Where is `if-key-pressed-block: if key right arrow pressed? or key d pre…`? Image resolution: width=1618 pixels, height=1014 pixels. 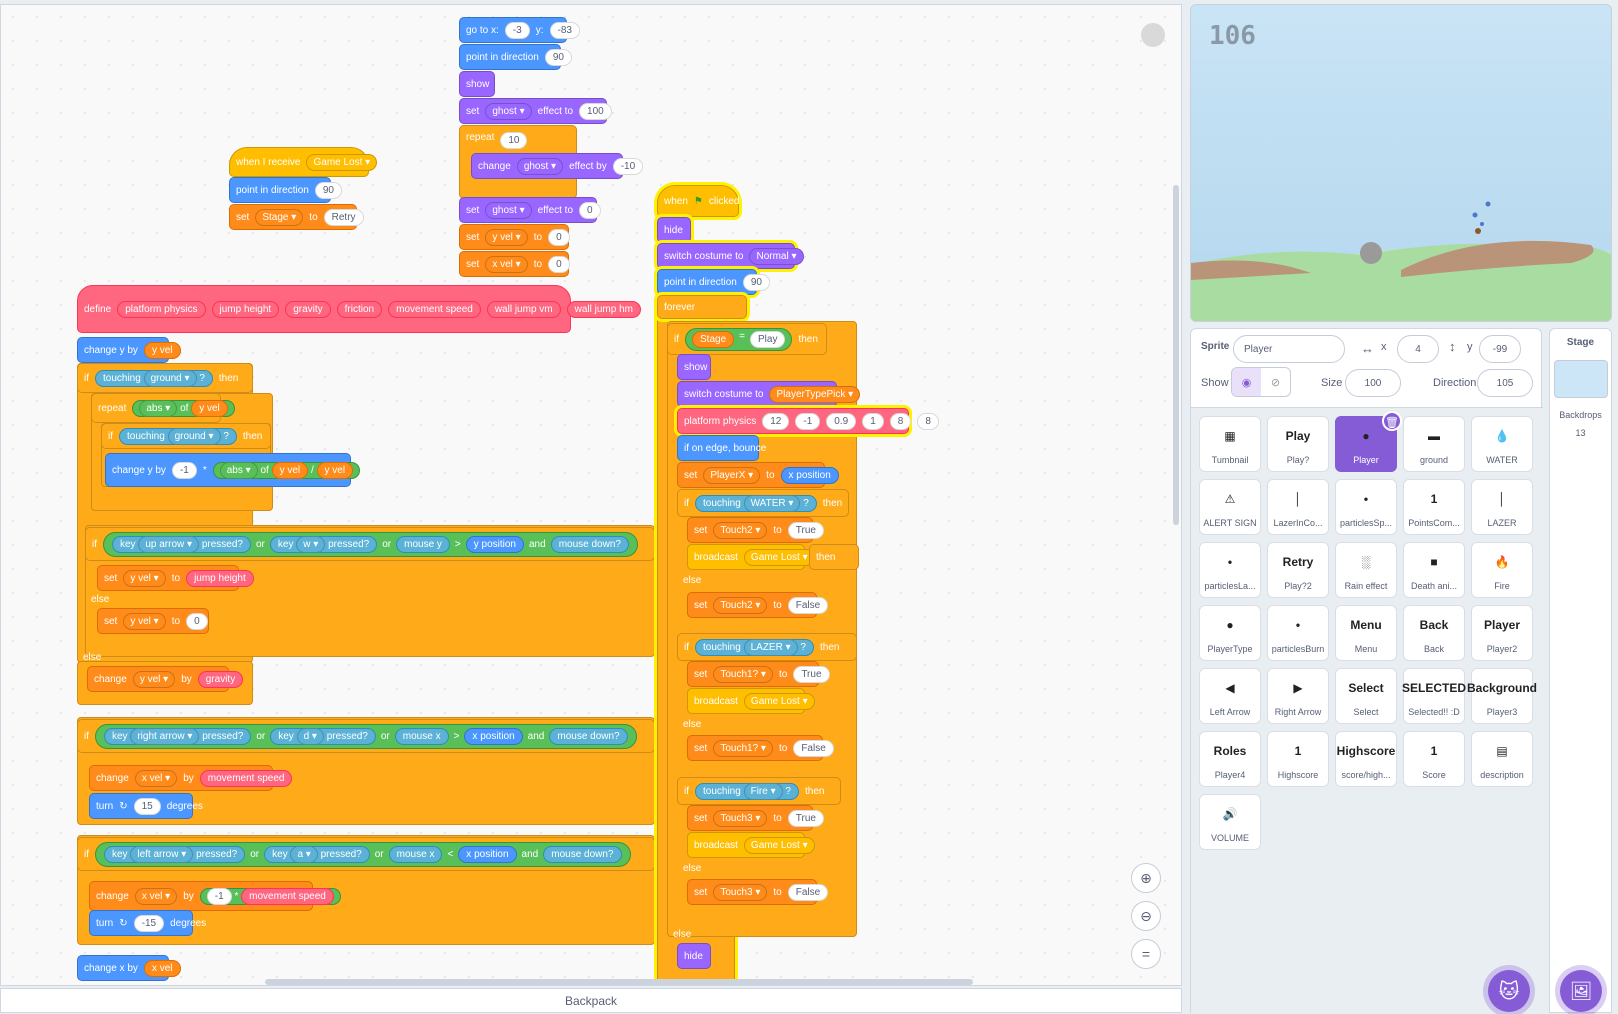 if-key-pressed-block: if key right arrow pressed? or key d pre… is located at coordinates (366, 736).